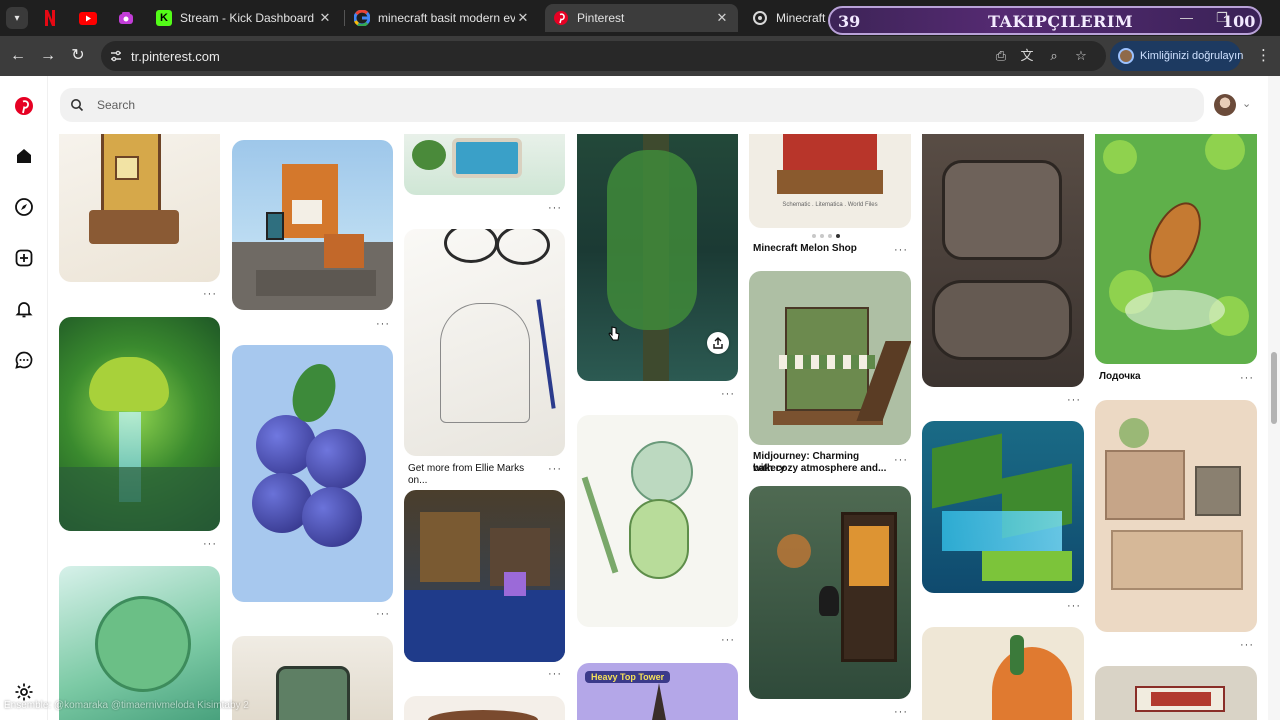  I want to click on maximize-icon: ❐, so click(1222, 18).